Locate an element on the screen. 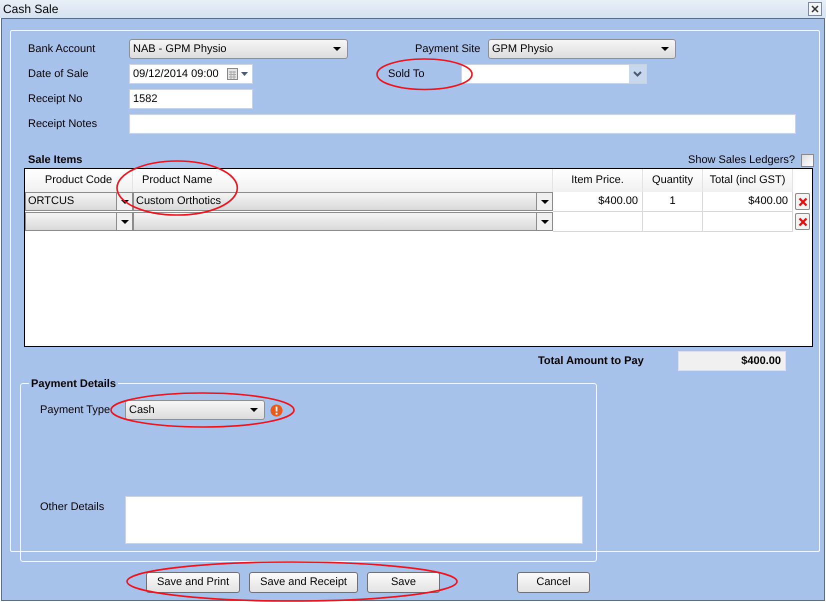 This screenshot has width=826, height=602. column-header: Total (incl GST) is located at coordinates (748, 180).